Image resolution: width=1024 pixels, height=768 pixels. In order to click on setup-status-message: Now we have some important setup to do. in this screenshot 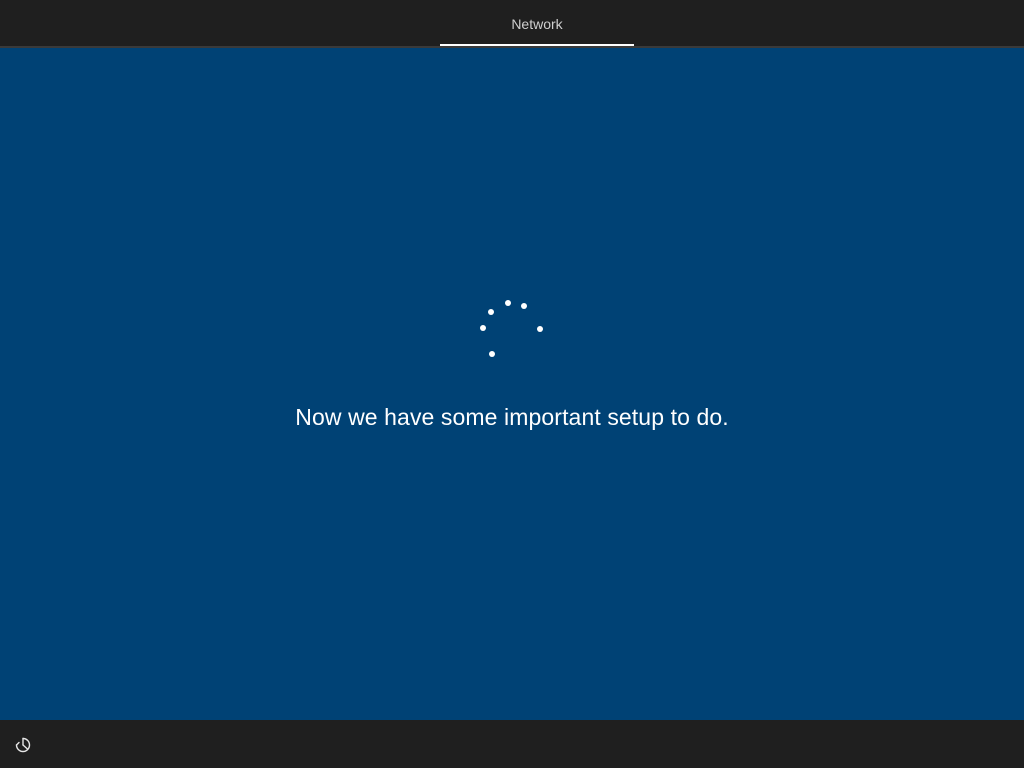, I will do `click(512, 417)`.